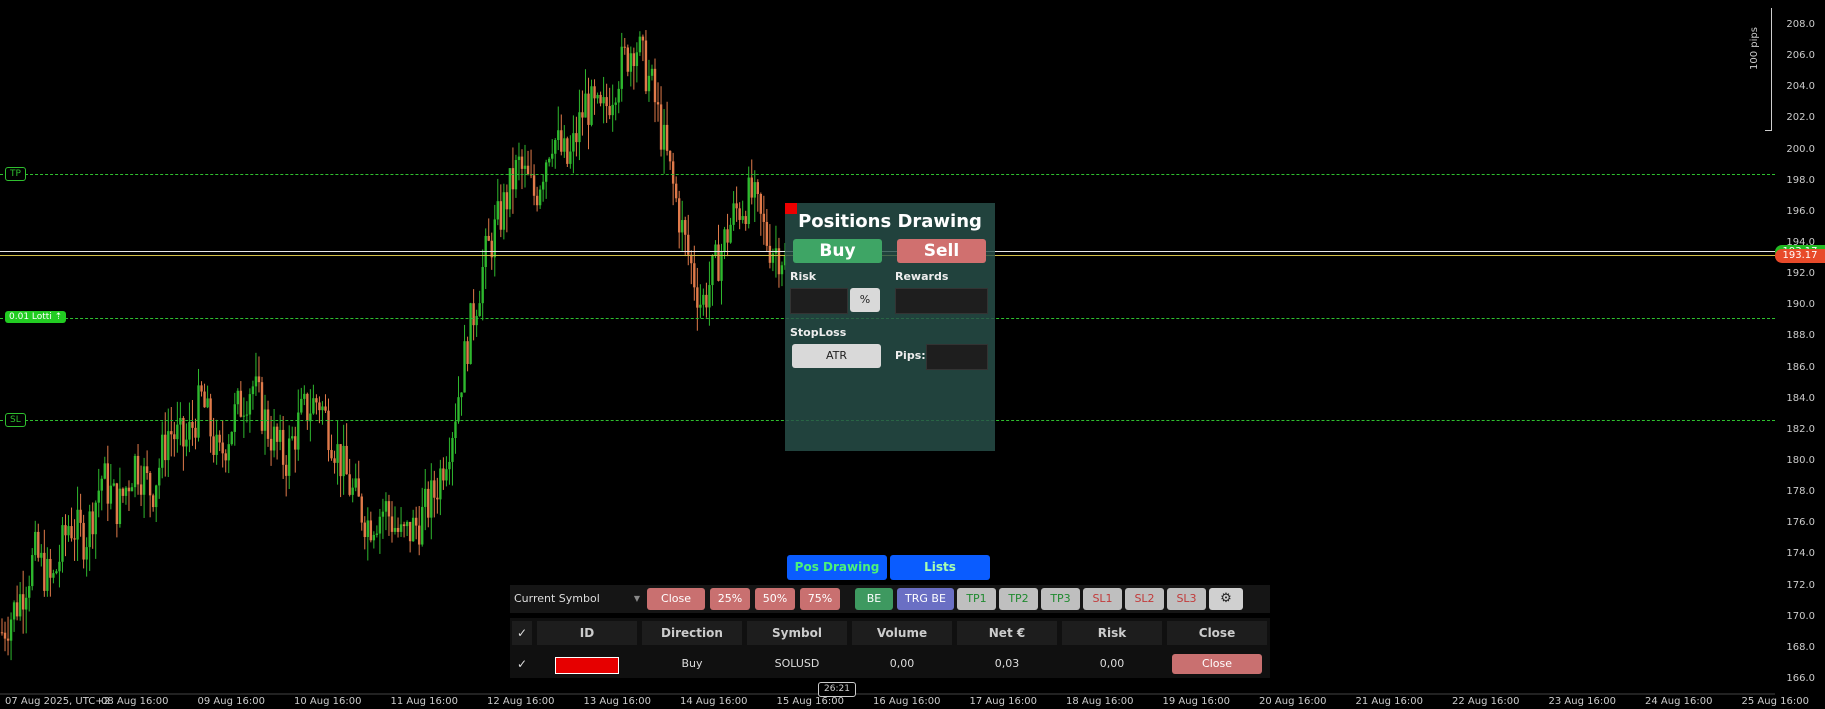 The width and height of the screenshot is (1825, 709). What do you see at coordinates (1800, 523) in the screenshot?
I see `y-tick-label: 176.0` at bounding box center [1800, 523].